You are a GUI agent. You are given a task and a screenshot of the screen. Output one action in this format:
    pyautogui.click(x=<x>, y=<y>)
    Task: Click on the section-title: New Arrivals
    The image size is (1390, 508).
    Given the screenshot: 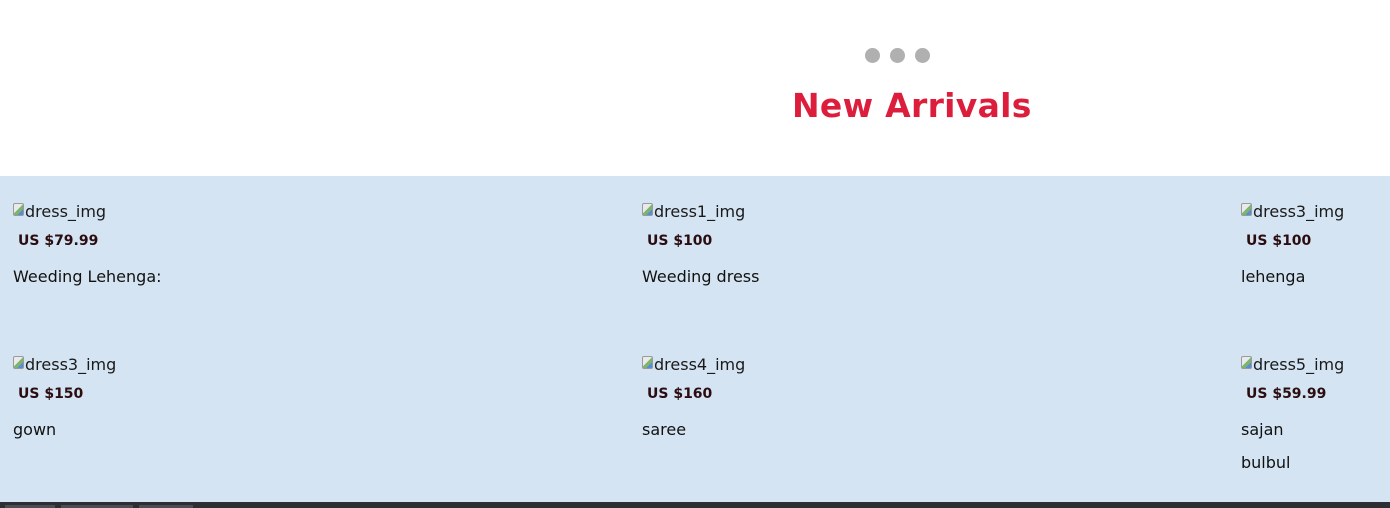 What is the action you would take?
    pyautogui.click(x=912, y=105)
    